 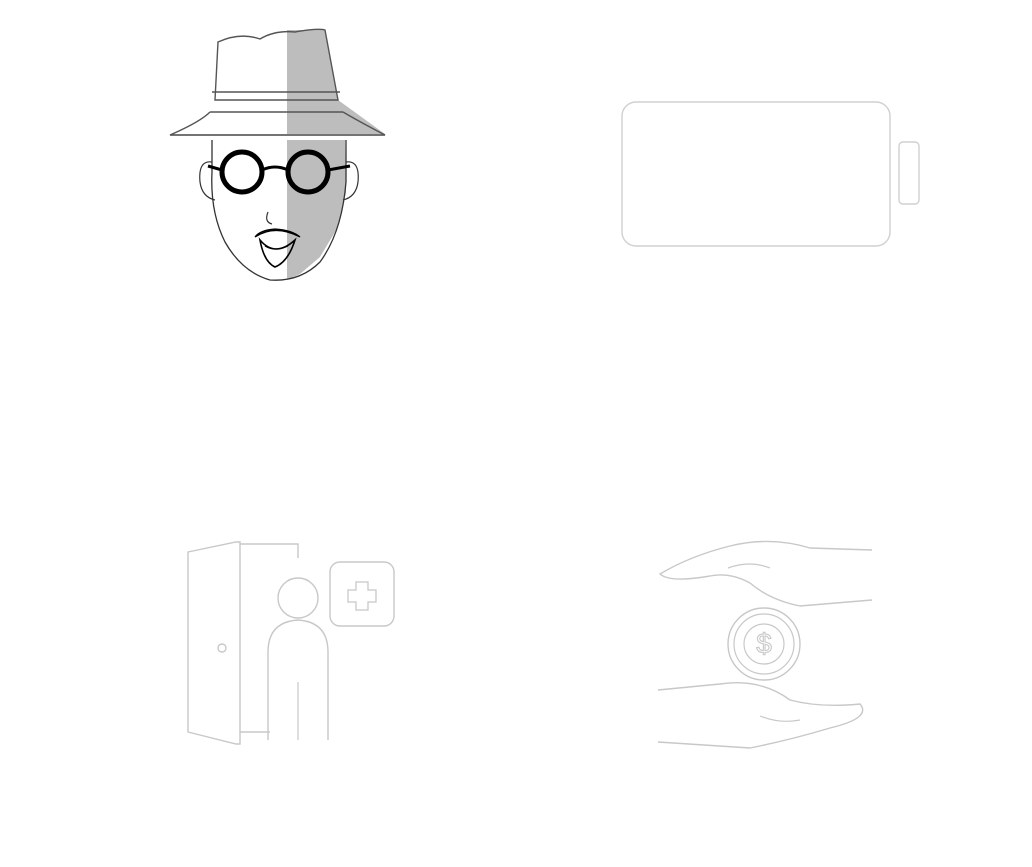 I want to click on hands-protecting-dollar-coin-svg: $, so click(x=765, y=644).